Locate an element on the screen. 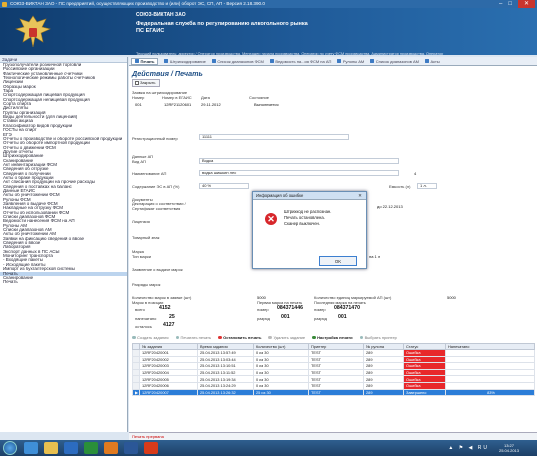 The image size is (537, 456). print-button: Печатать печать is located at coordinates (193, 337).